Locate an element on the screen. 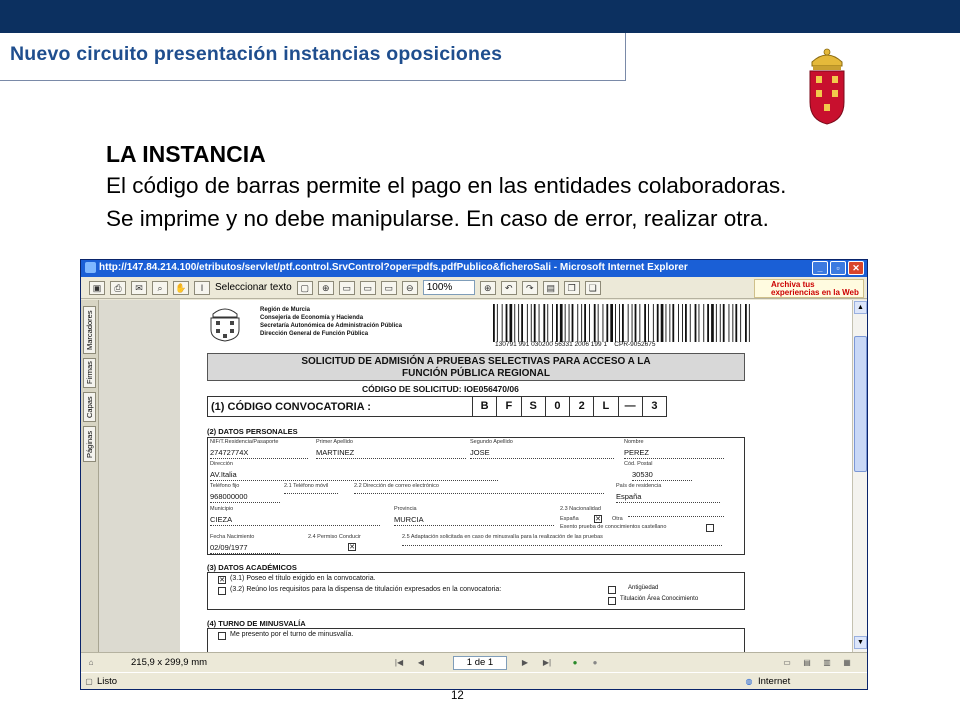 This screenshot has height=720, width=960. minimize-button: _ is located at coordinates (820, 268).